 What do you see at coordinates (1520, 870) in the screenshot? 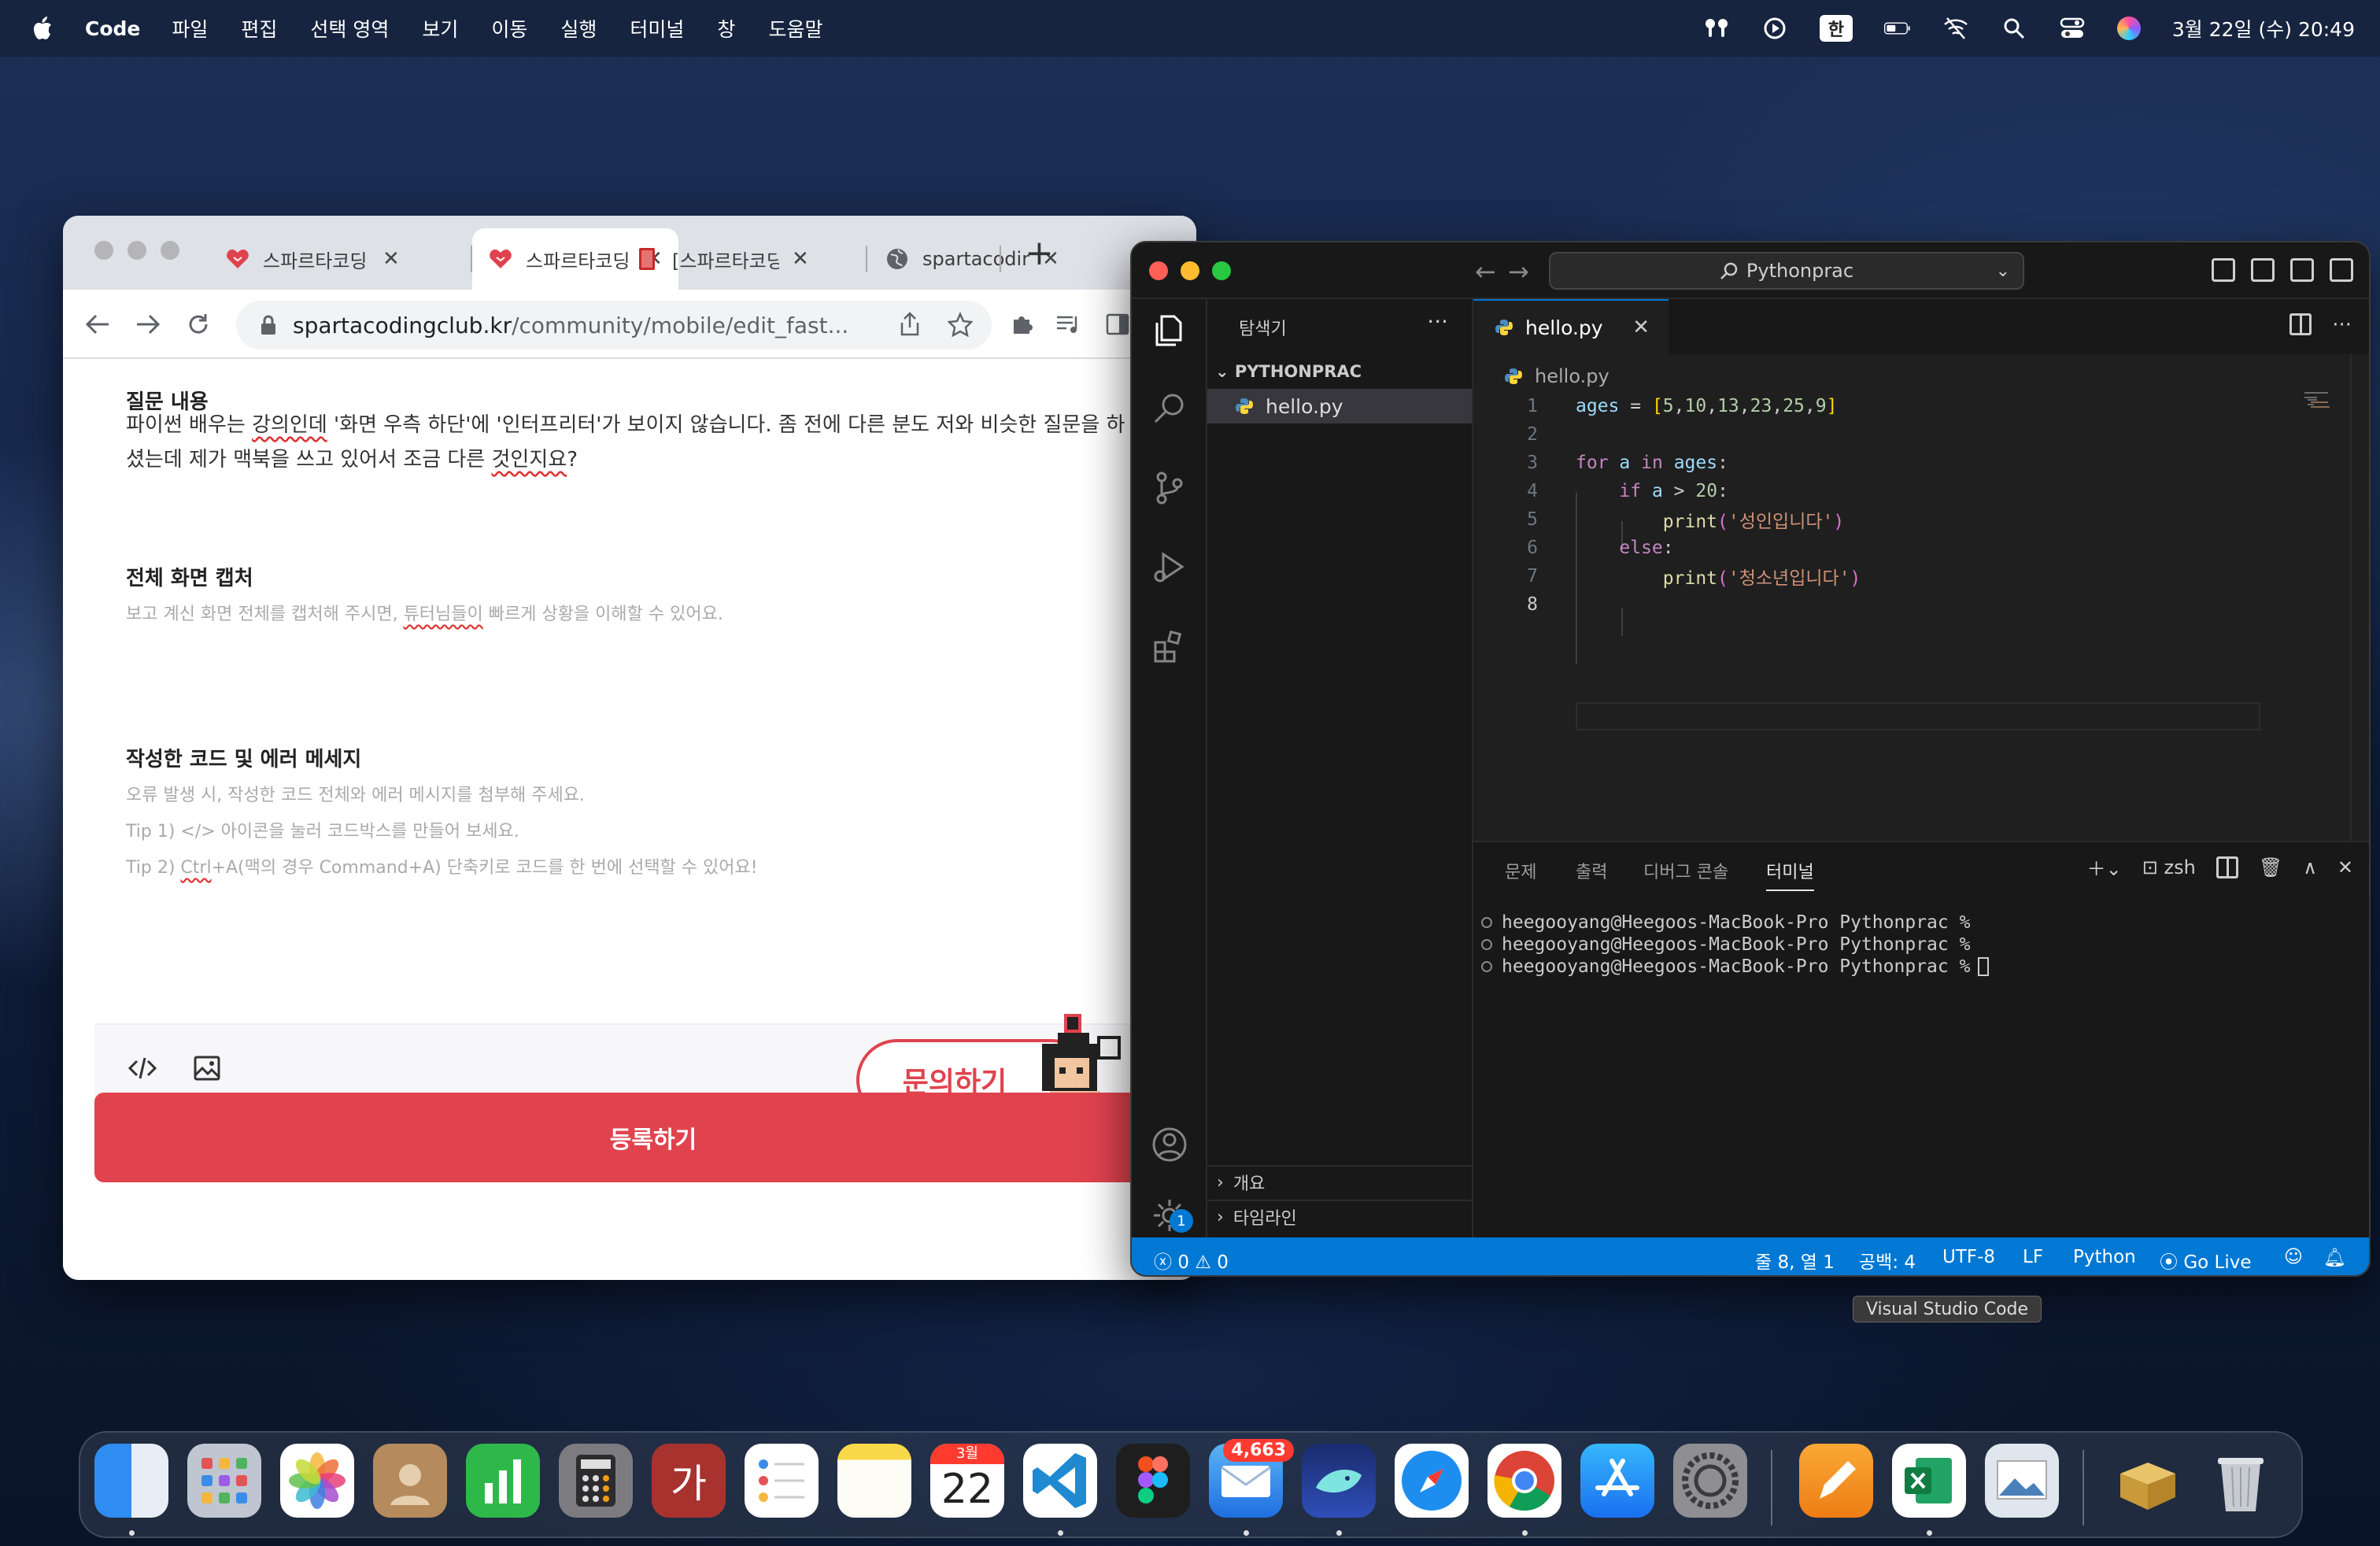
I see `panel-tab-problems: 문제` at bounding box center [1520, 870].